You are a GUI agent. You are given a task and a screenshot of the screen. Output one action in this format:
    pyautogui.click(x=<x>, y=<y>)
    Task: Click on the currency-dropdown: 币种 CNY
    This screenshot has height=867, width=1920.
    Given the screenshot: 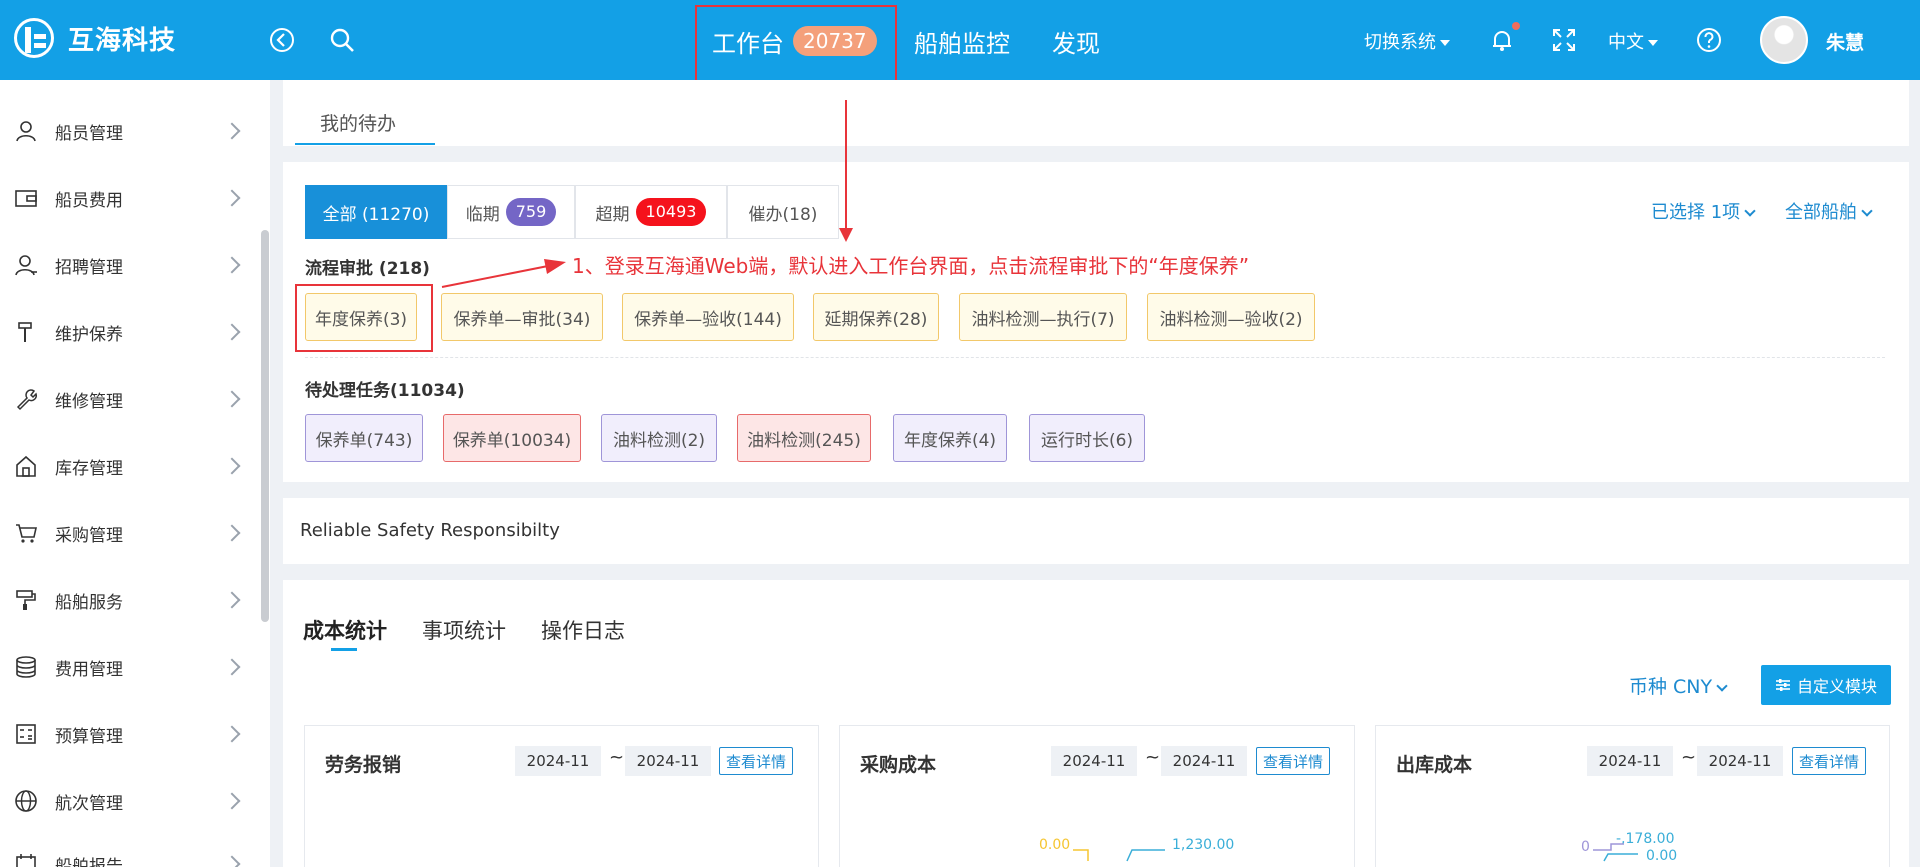 What is the action you would take?
    pyautogui.click(x=1678, y=685)
    